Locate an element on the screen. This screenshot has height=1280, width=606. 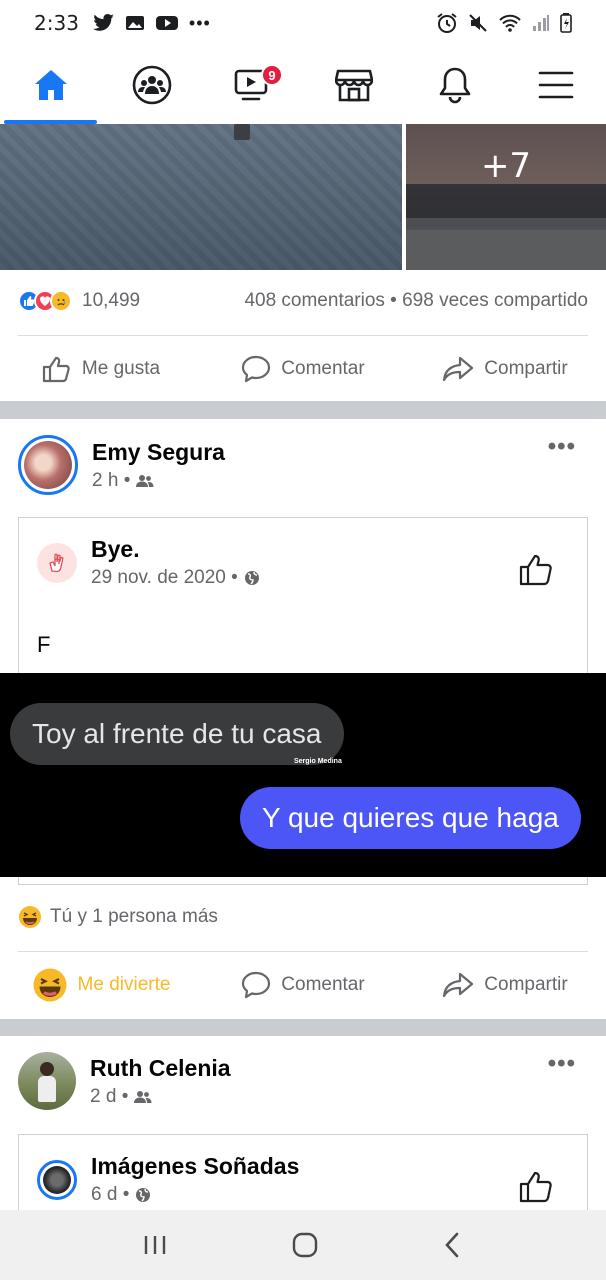
post-time: 2 d • is located at coordinates (109, 1097).